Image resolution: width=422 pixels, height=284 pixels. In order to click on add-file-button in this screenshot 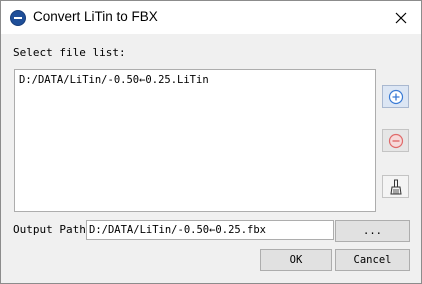, I will do `click(395, 96)`.